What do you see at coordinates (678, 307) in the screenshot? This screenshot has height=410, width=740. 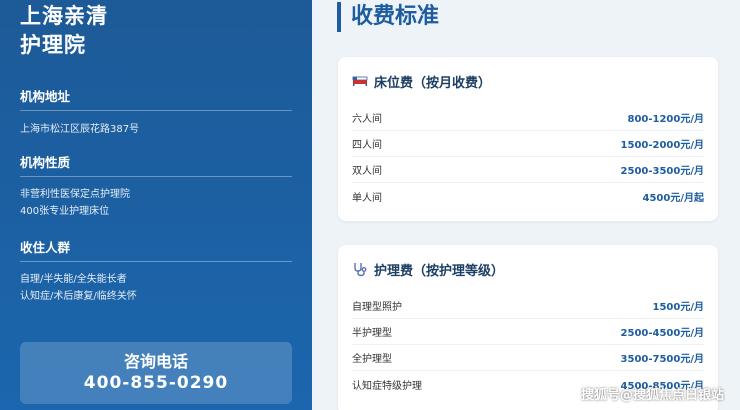 I see `care-price: 1500元/月` at bounding box center [678, 307].